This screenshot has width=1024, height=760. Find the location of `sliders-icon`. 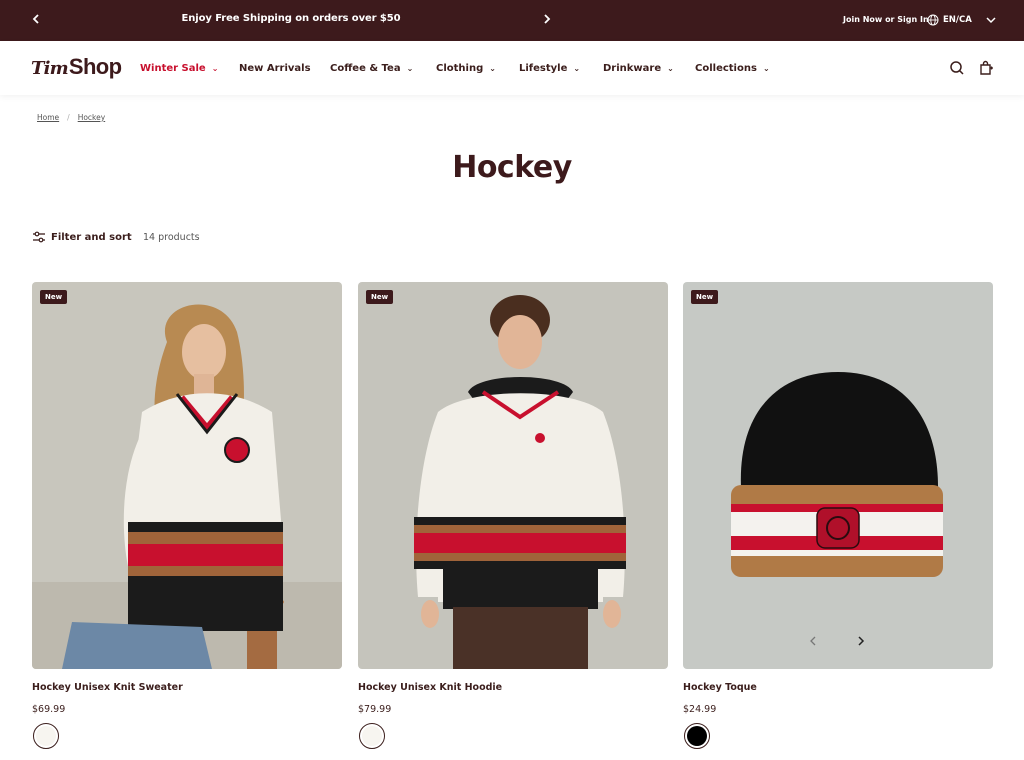

sliders-icon is located at coordinates (39, 237).